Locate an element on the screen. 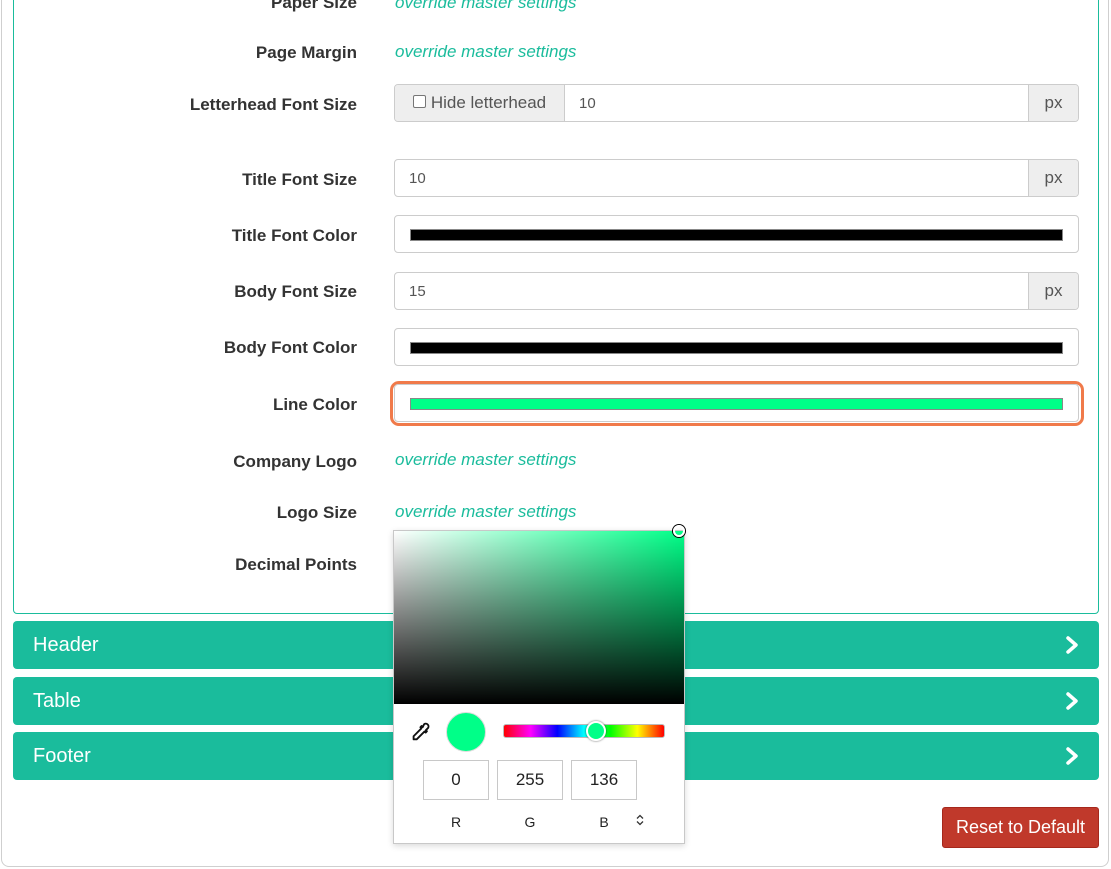  color-picker-popup: 0 255 136 R G B is located at coordinates (539, 684).